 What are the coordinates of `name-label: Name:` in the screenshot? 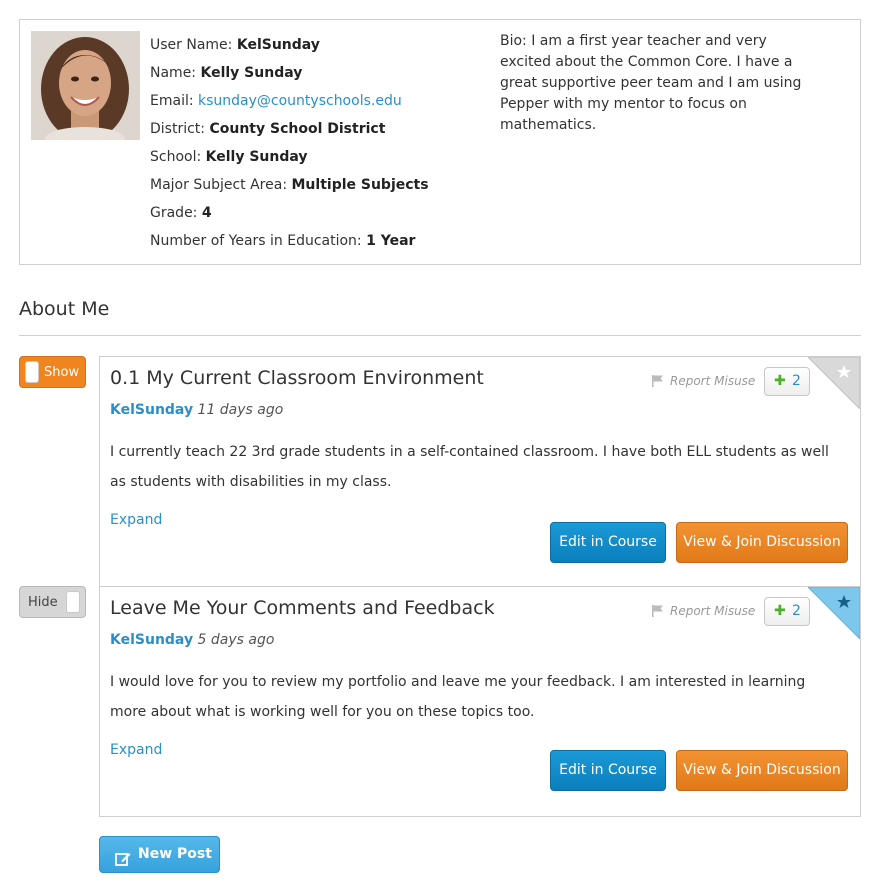 It's located at (173, 73).